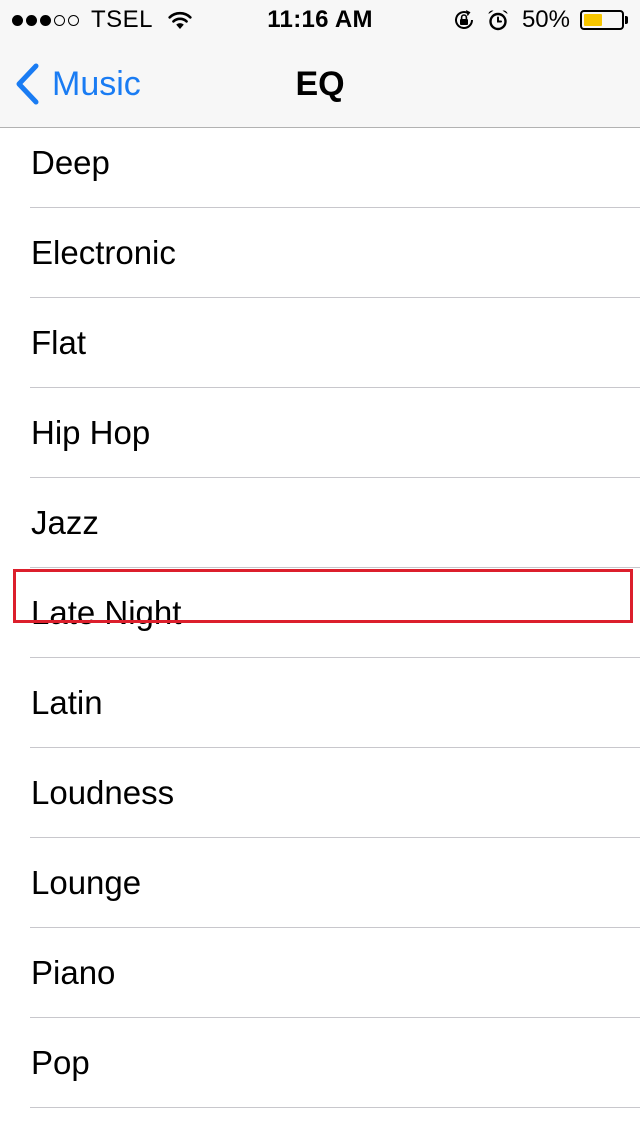 Image resolution: width=640 pixels, height=1136 pixels. I want to click on eq-item-flat: Flat, so click(320, 343).